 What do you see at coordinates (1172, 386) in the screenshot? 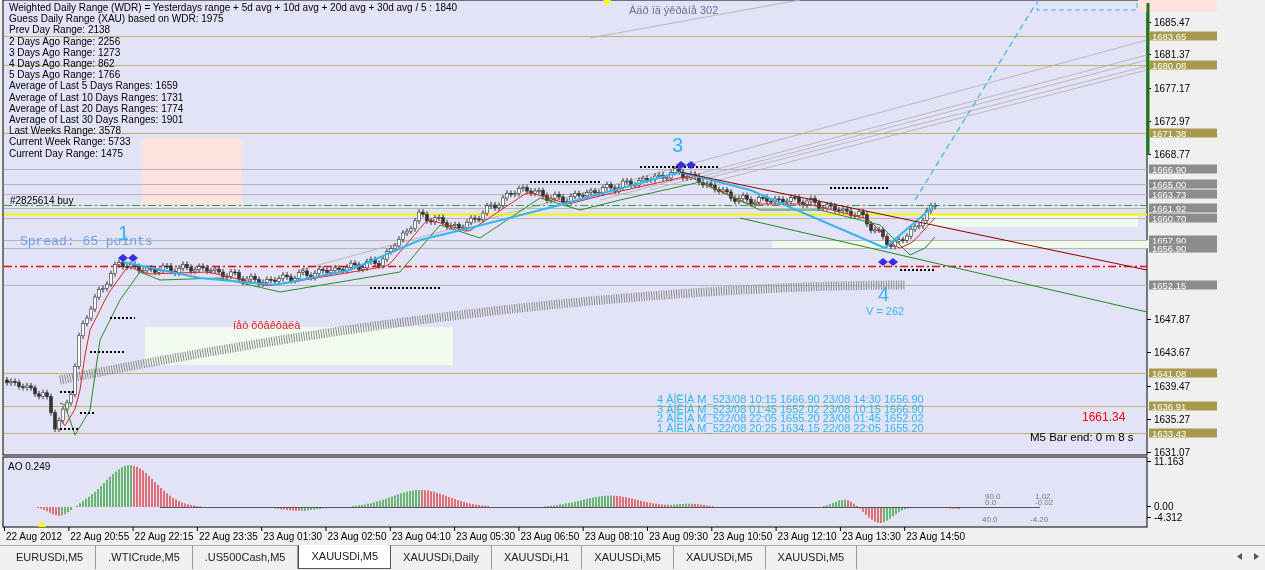
I see `price-axis-label: 1639.47` at bounding box center [1172, 386].